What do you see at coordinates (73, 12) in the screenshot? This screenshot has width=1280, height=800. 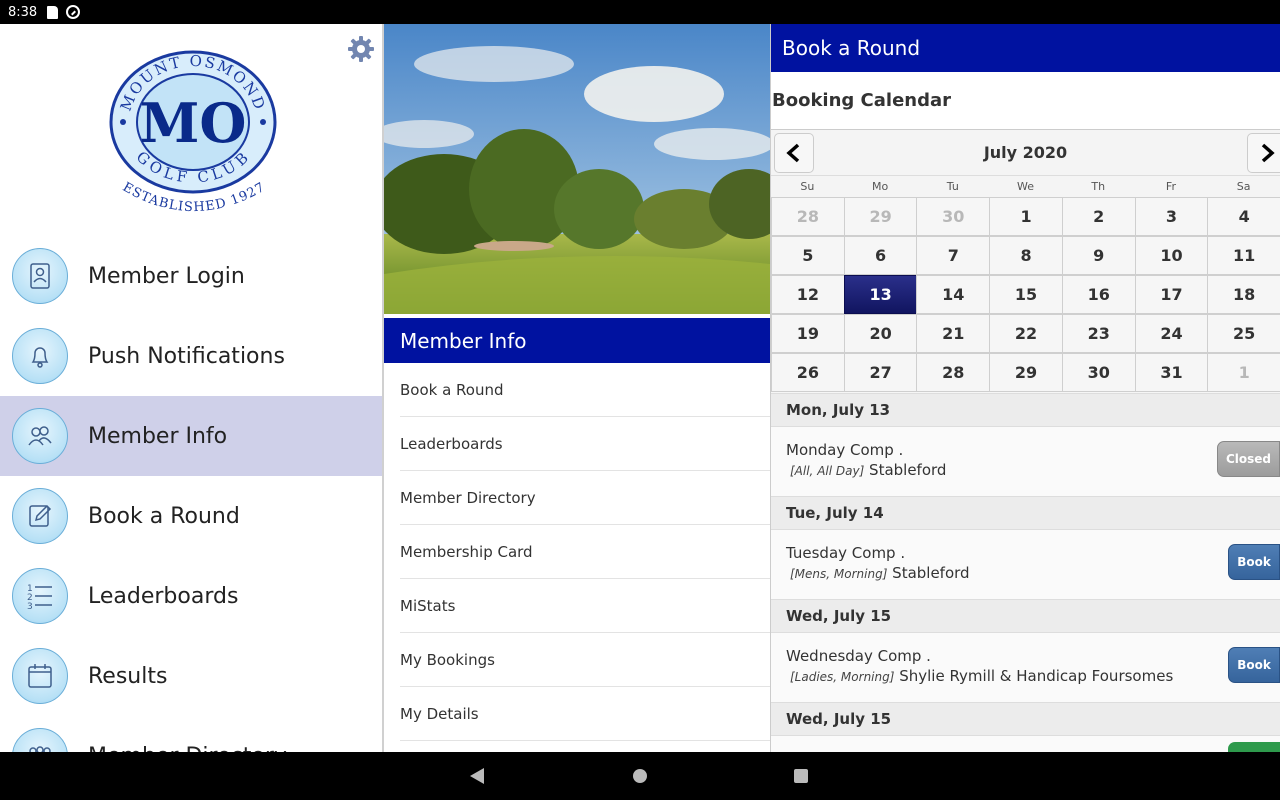 I see `sync-icon` at bounding box center [73, 12].